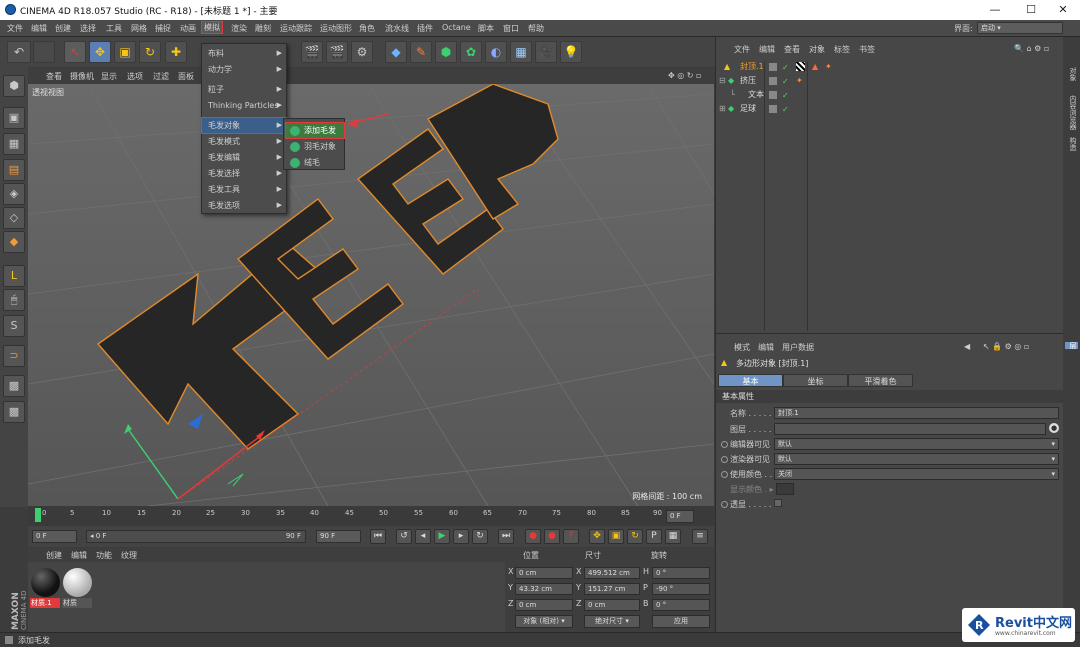 The height and width of the screenshot is (647, 1080). Describe the element at coordinates (244, 189) in the screenshot. I see `dropdown-item-hair-tools: 毛发工具 ▶` at that location.